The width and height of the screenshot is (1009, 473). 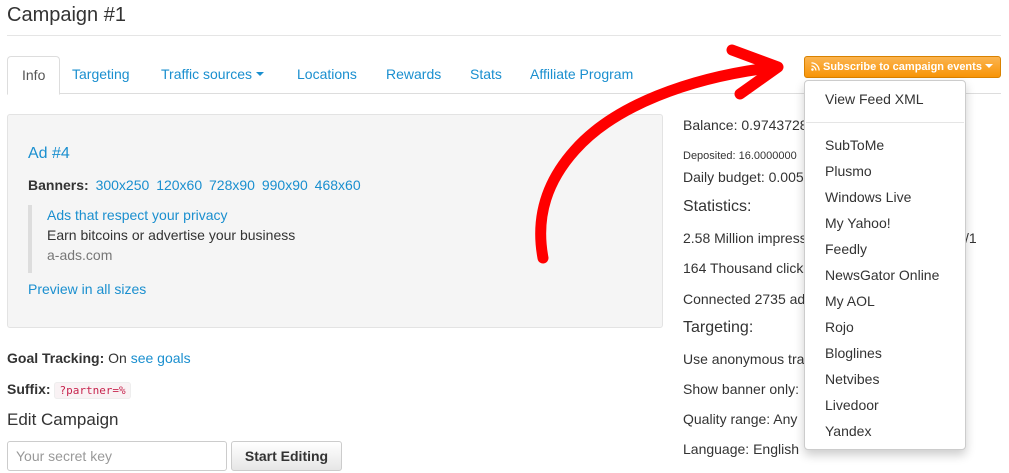 I want to click on menu-item-reader: Feedly, so click(x=846, y=249).